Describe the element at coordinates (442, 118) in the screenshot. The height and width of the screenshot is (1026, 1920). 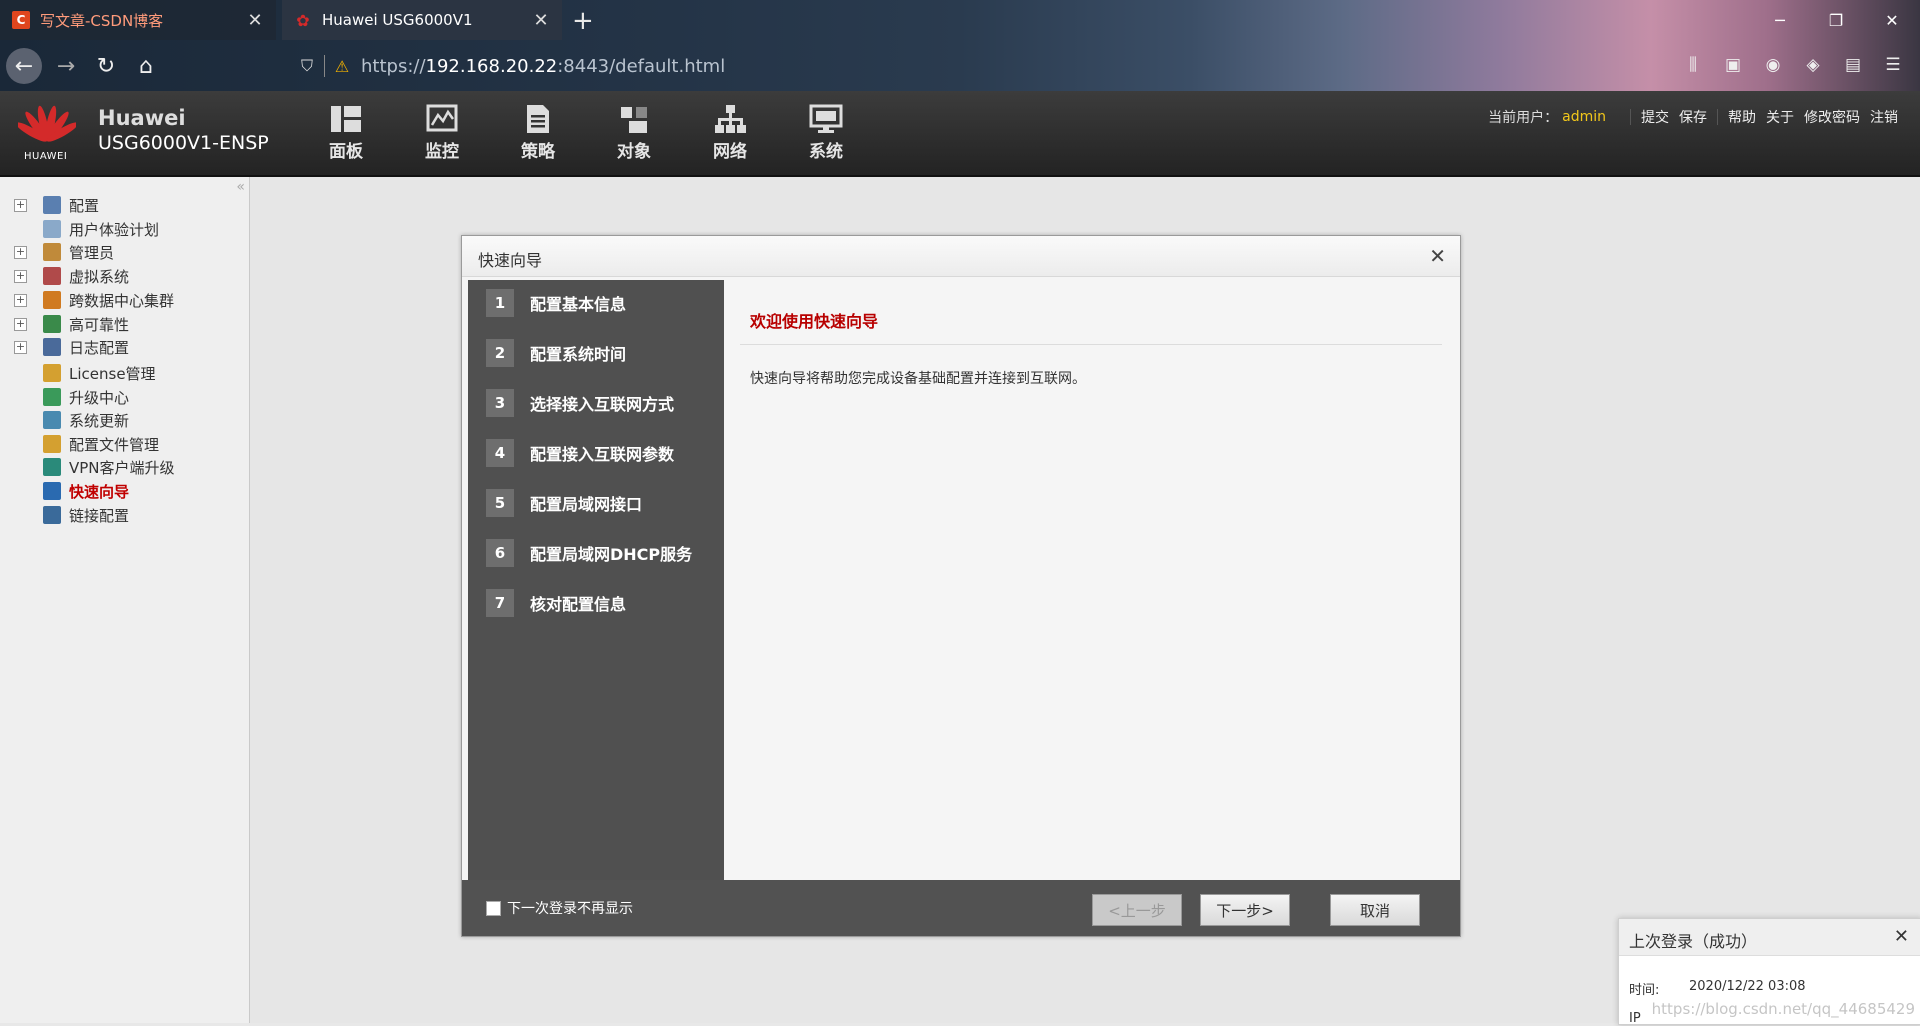
I see `monitor-icon` at that location.